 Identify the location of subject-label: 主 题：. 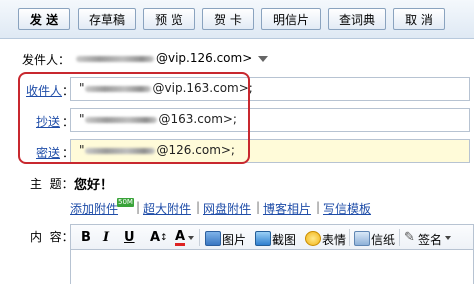
(52, 184).